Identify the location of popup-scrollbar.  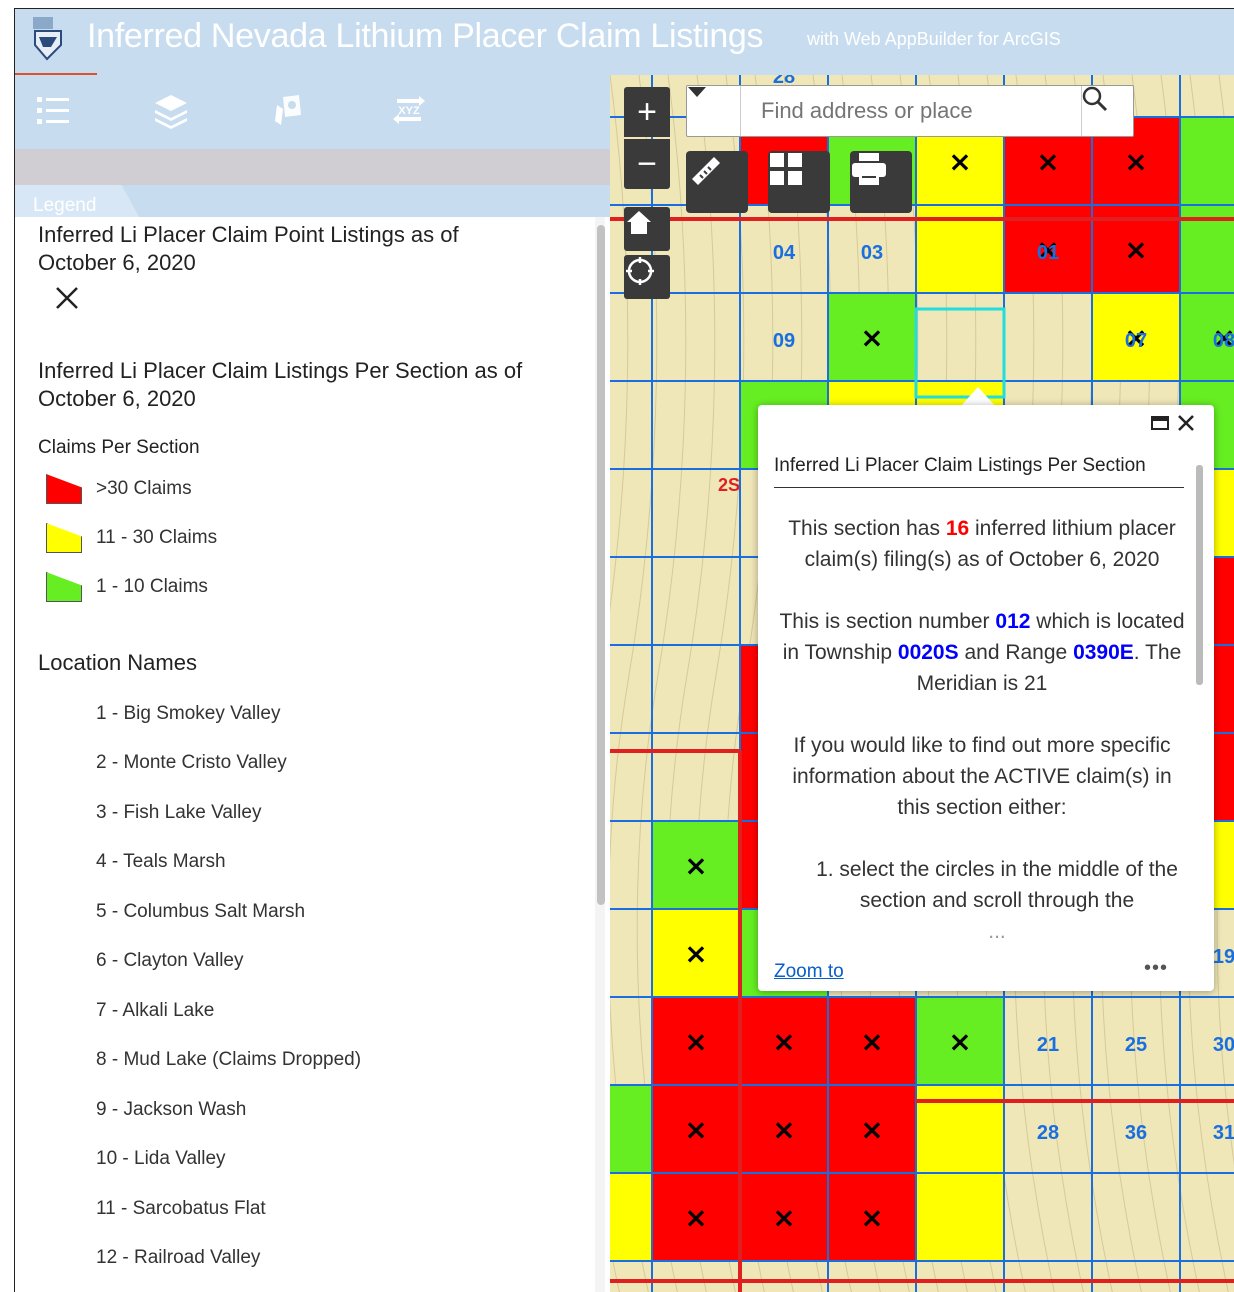
(1199, 575).